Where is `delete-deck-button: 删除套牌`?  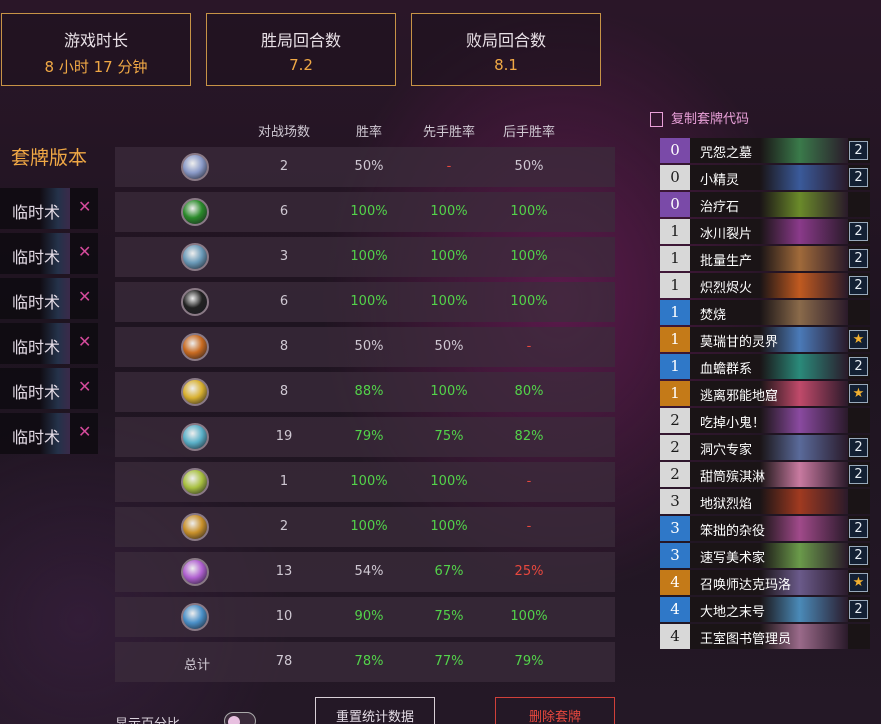 delete-deck-button: 删除套牌 is located at coordinates (555, 710).